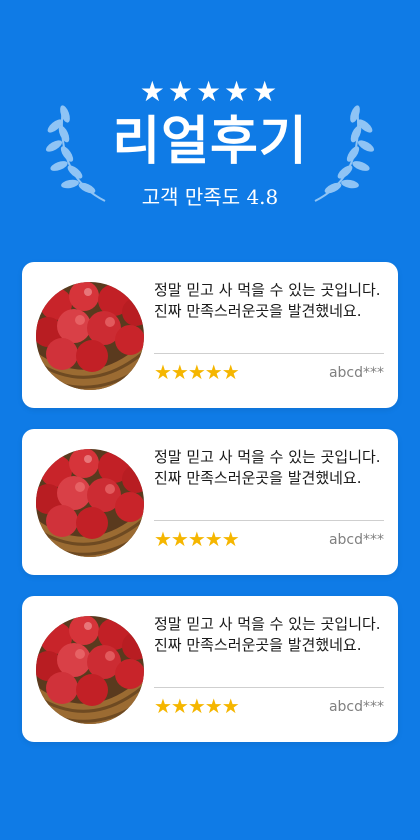  Describe the element at coordinates (210, 197) in the screenshot. I see `satisfaction-subtitle: 고객 만족도 4.8` at that location.